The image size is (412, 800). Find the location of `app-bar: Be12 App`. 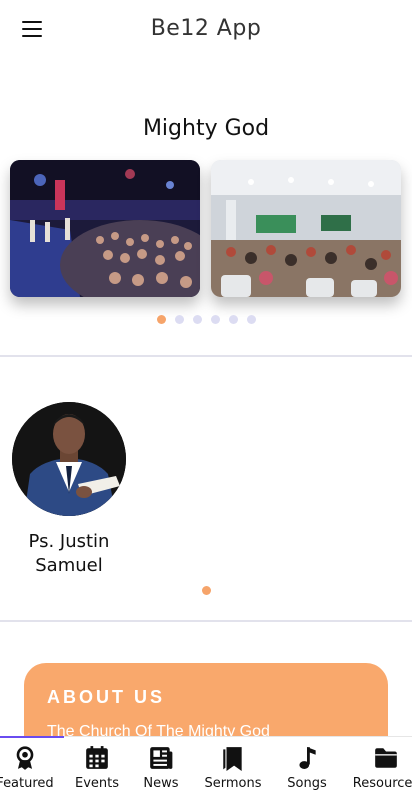

app-bar: Be12 App is located at coordinates (206, 30).